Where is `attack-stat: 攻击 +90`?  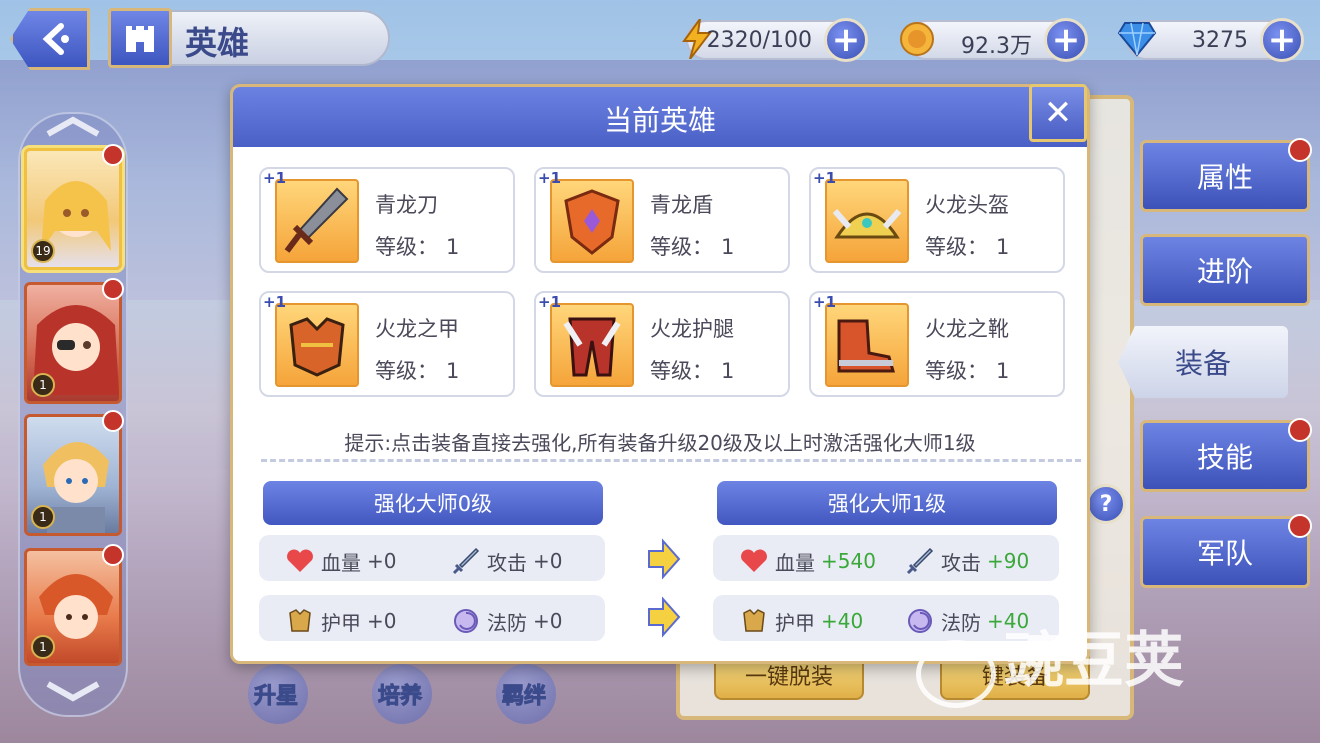
attack-stat: 攻击 +90 is located at coordinates (967, 561).